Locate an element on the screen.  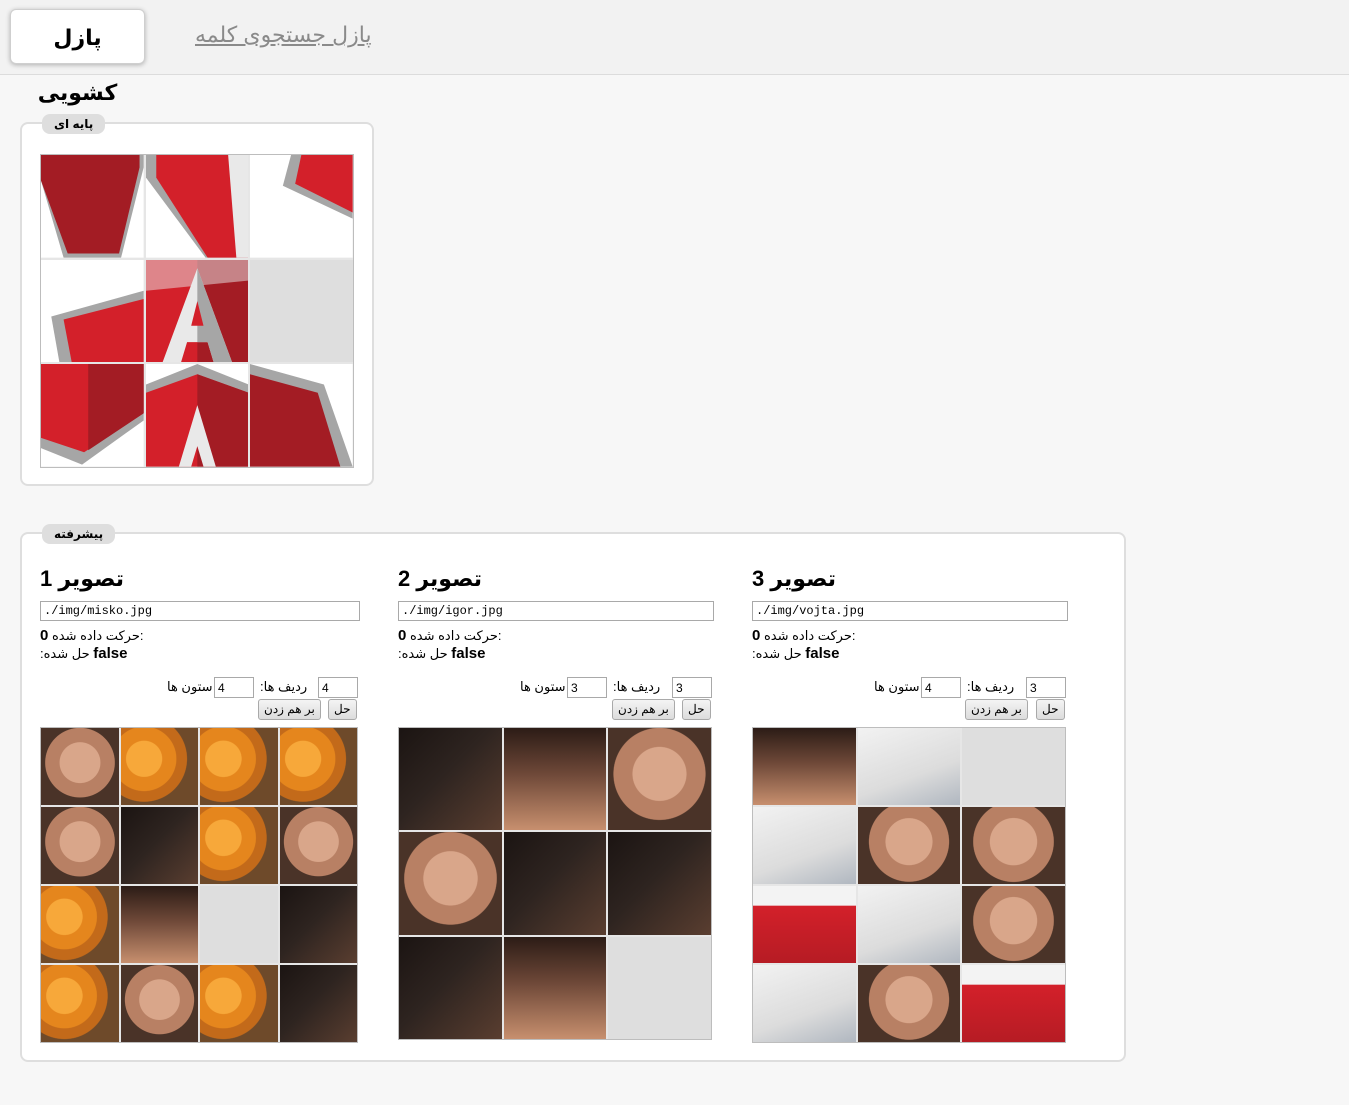
basic-puzzle-grid is located at coordinates (197, 311).